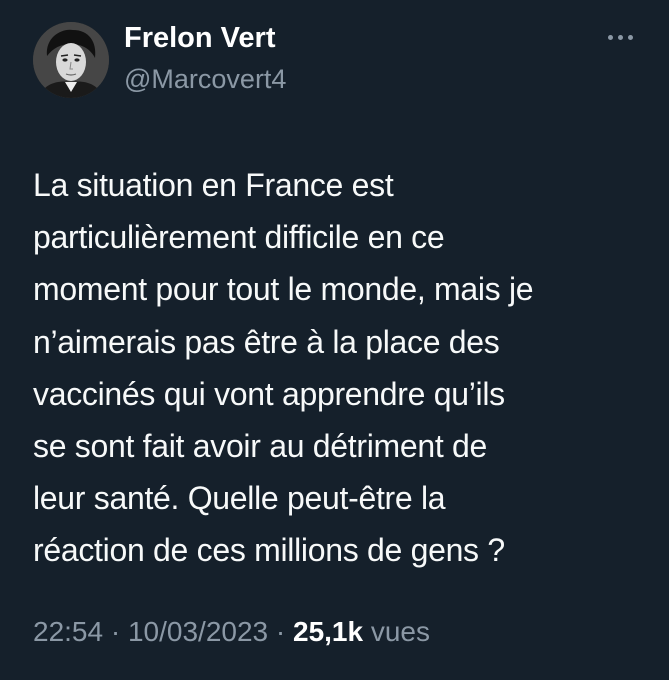 The width and height of the screenshot is (669, 680). I want to click on views-label: vues, so click(400, 631).